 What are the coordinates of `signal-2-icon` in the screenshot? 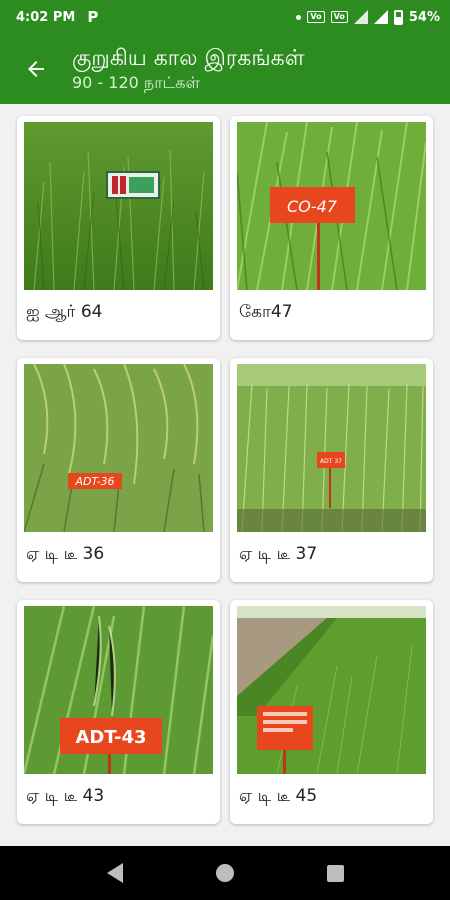 It's located at (380, 17).